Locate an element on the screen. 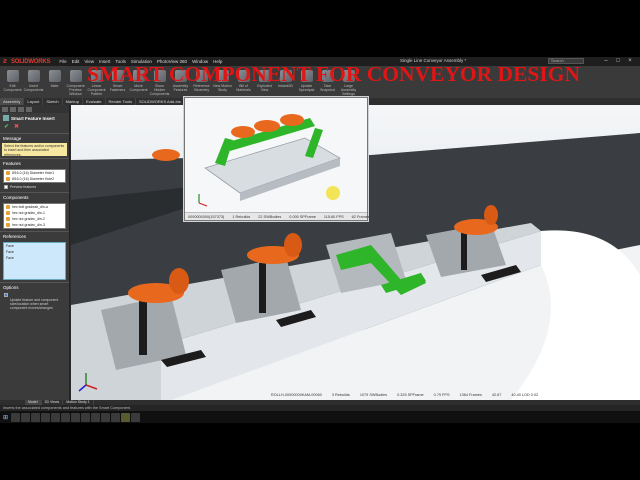 The width and height of the screenshot is (640, 480). app-icon is located at coordinates (115, 417).